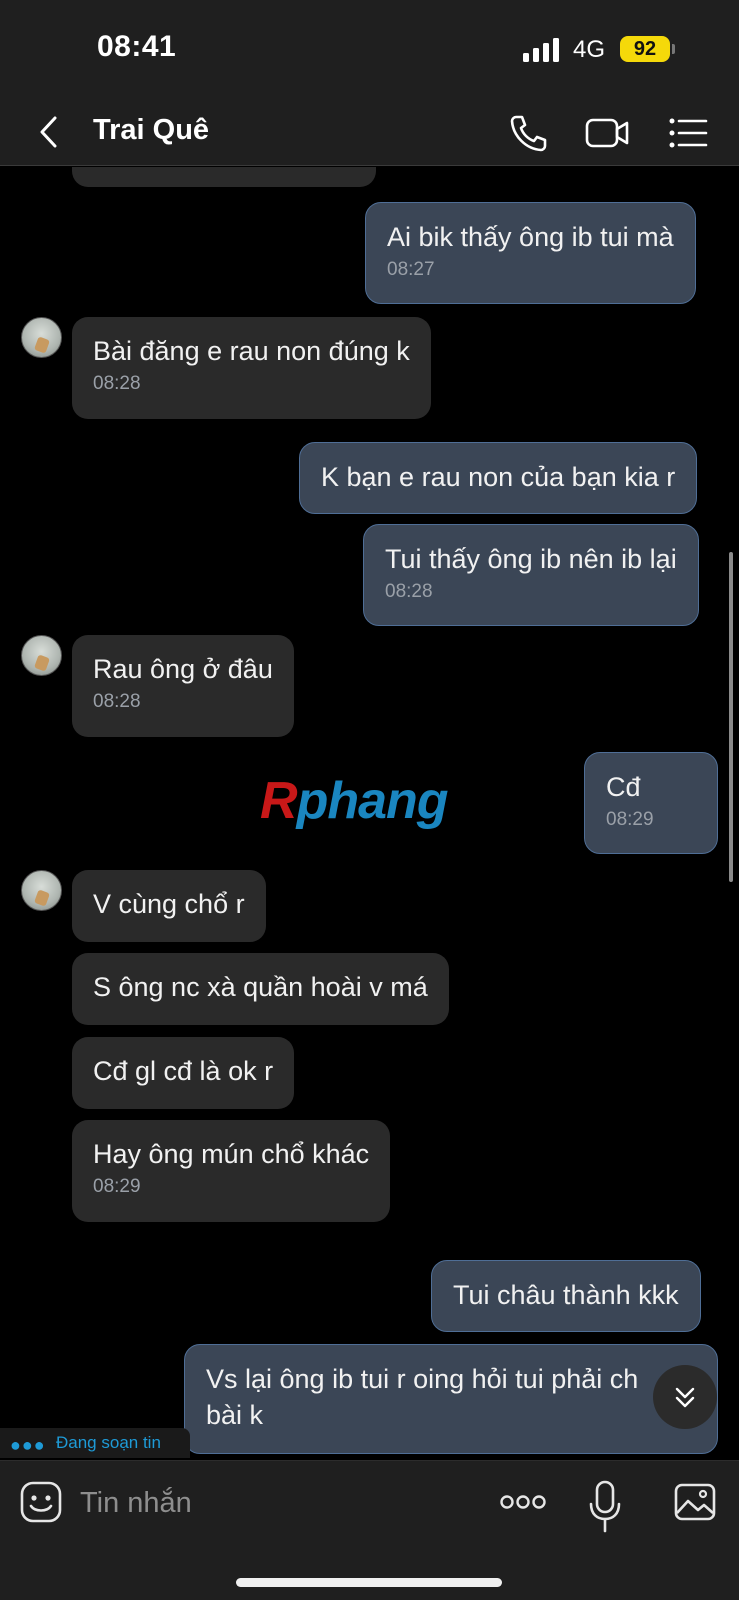 The height and width of the screenshot is (1600, 739). Describe the element at coordinates (530, 237) in the screenshot. I see `message-text: Ai bik thấy ông ib tui mà` at that location.